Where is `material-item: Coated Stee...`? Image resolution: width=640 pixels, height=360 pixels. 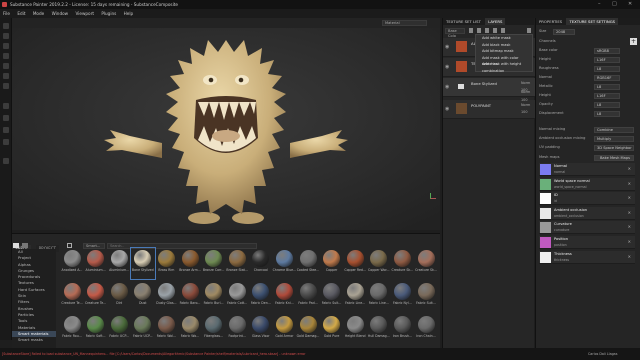 material-item: Coated Stee... is located at coordinates (308, 263).